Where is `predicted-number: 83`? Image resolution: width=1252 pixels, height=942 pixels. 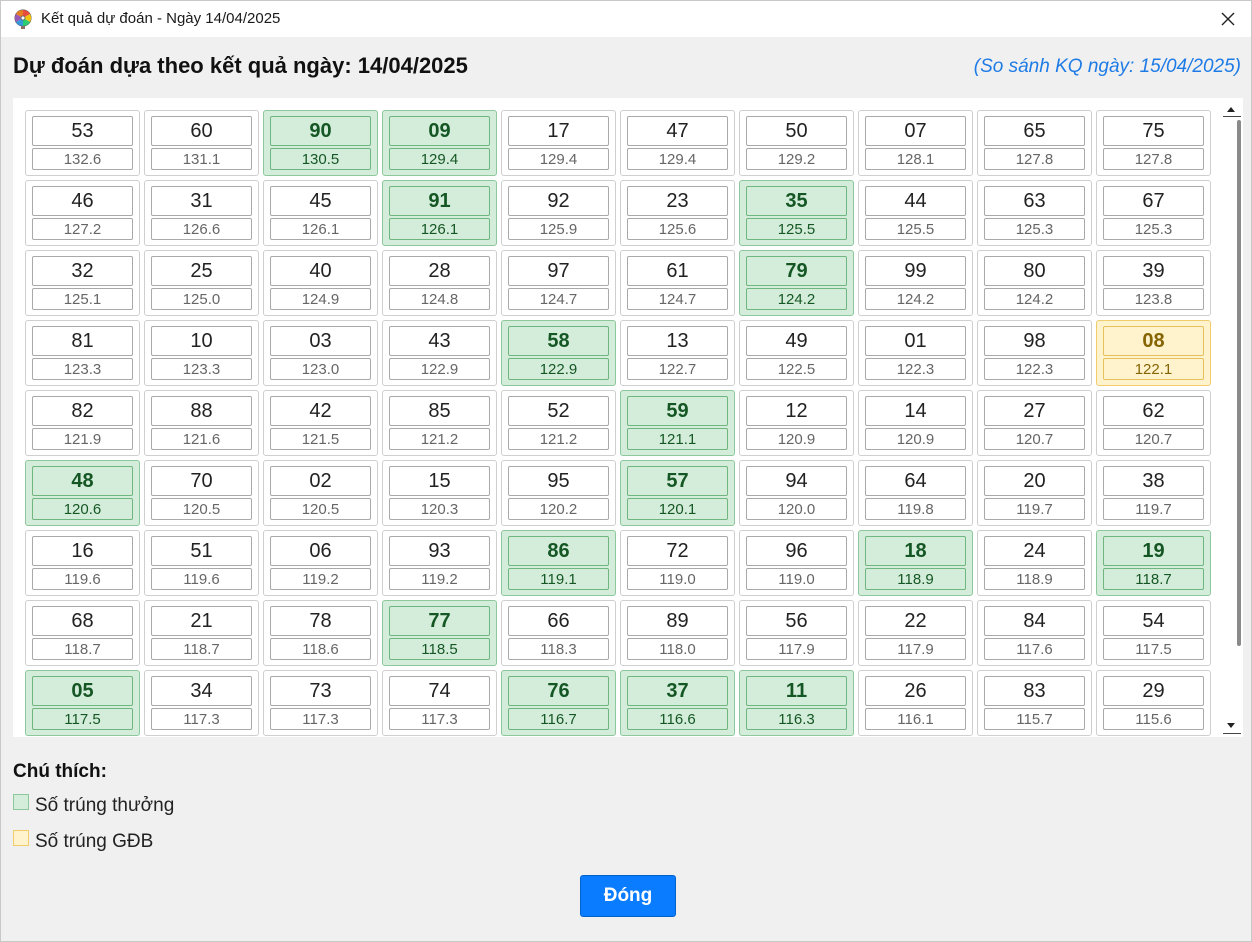 predicted-number: 83 is located at coordinates (1034, 691).